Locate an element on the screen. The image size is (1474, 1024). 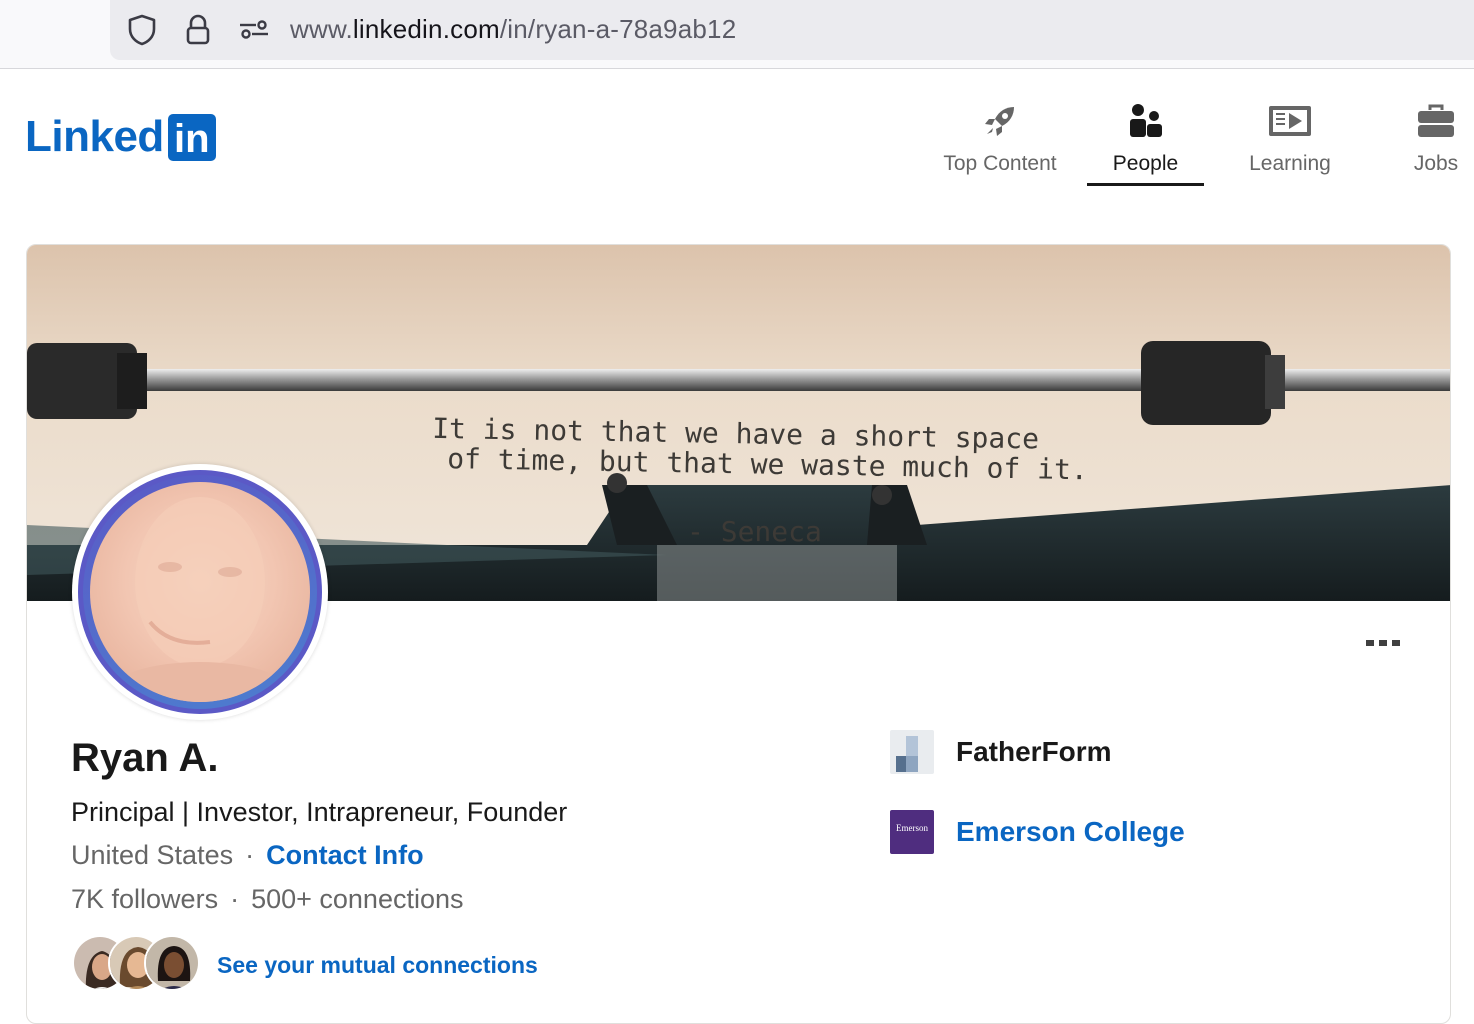
org-emerson-college: Emerson Emerson College is located at coordinates (1037, 832).